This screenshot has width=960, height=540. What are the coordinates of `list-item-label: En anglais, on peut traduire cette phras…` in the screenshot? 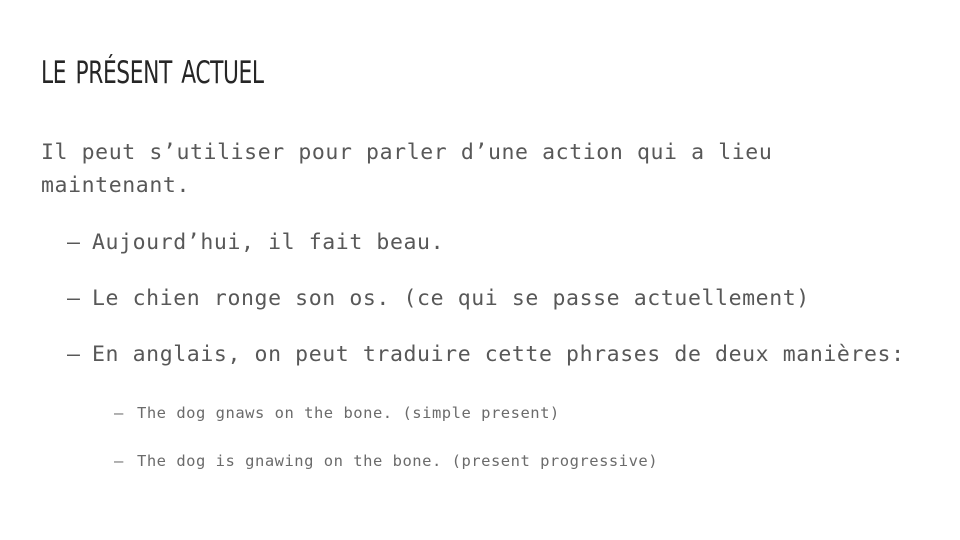 It's located at (498, 354).